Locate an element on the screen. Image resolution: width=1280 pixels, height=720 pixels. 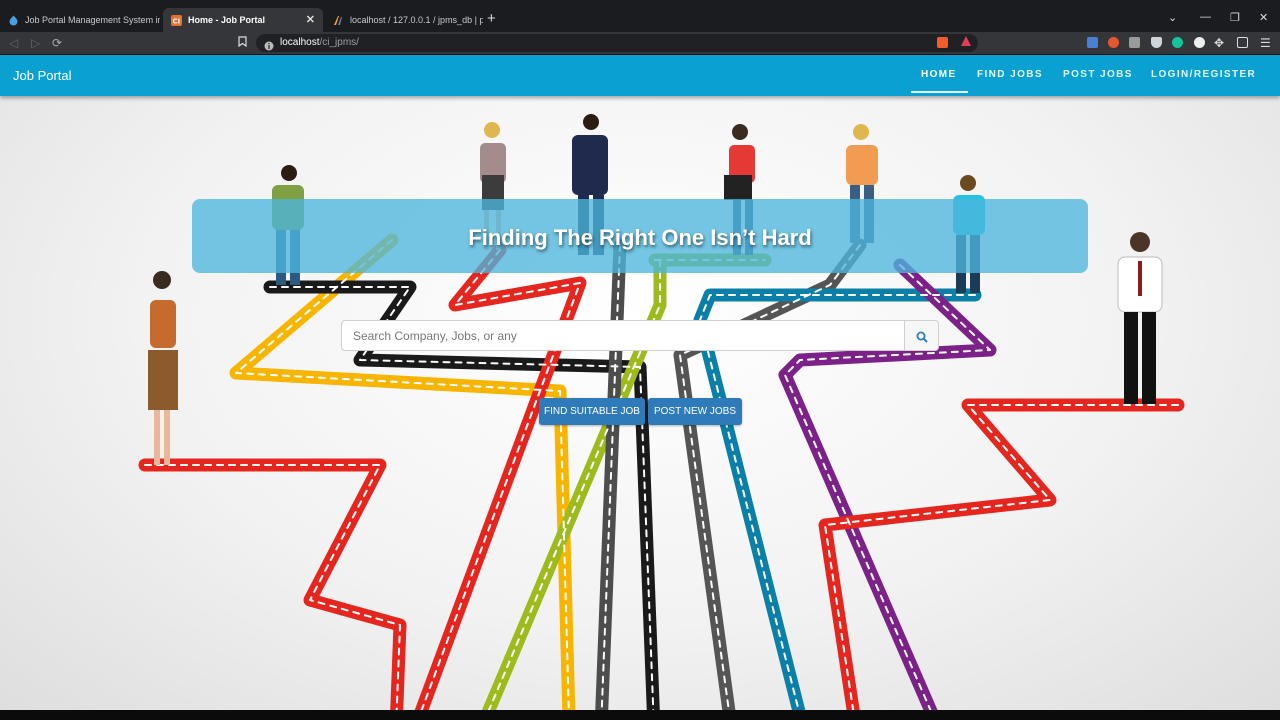
tab-search-icon: ⌄ is located at coordinates (1172, 17).